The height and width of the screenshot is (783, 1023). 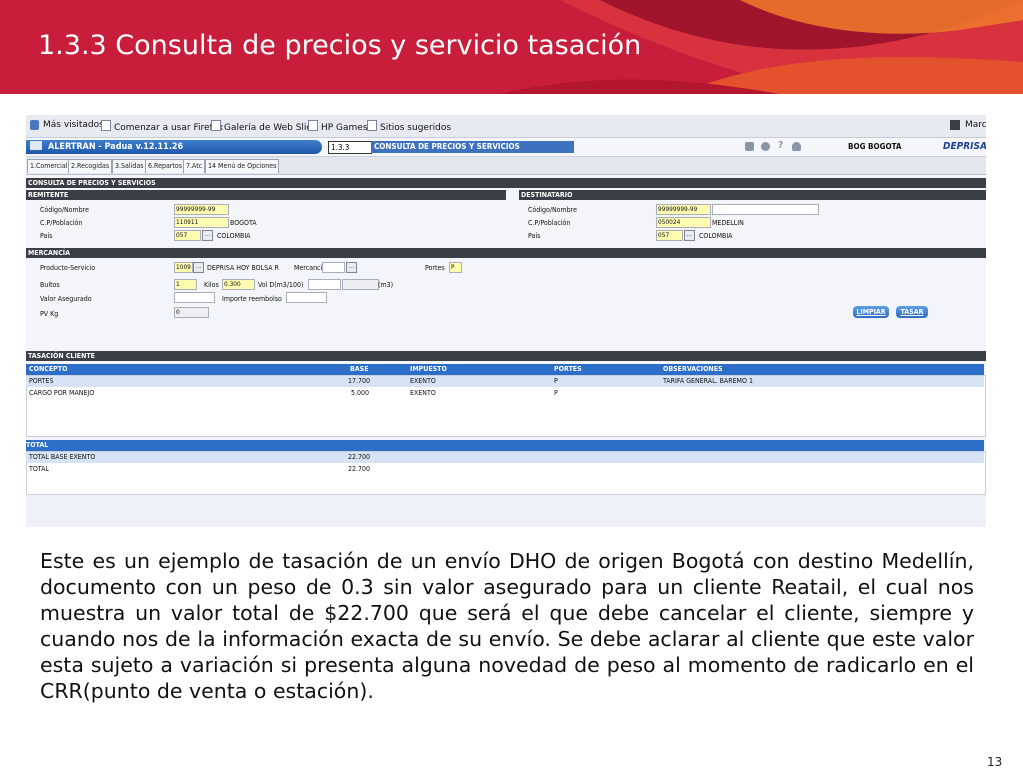 What do you see at coordinates (191, 312) in the screenshot?
I see `pv-kg-field: 0` at bounding box center [191, 312].